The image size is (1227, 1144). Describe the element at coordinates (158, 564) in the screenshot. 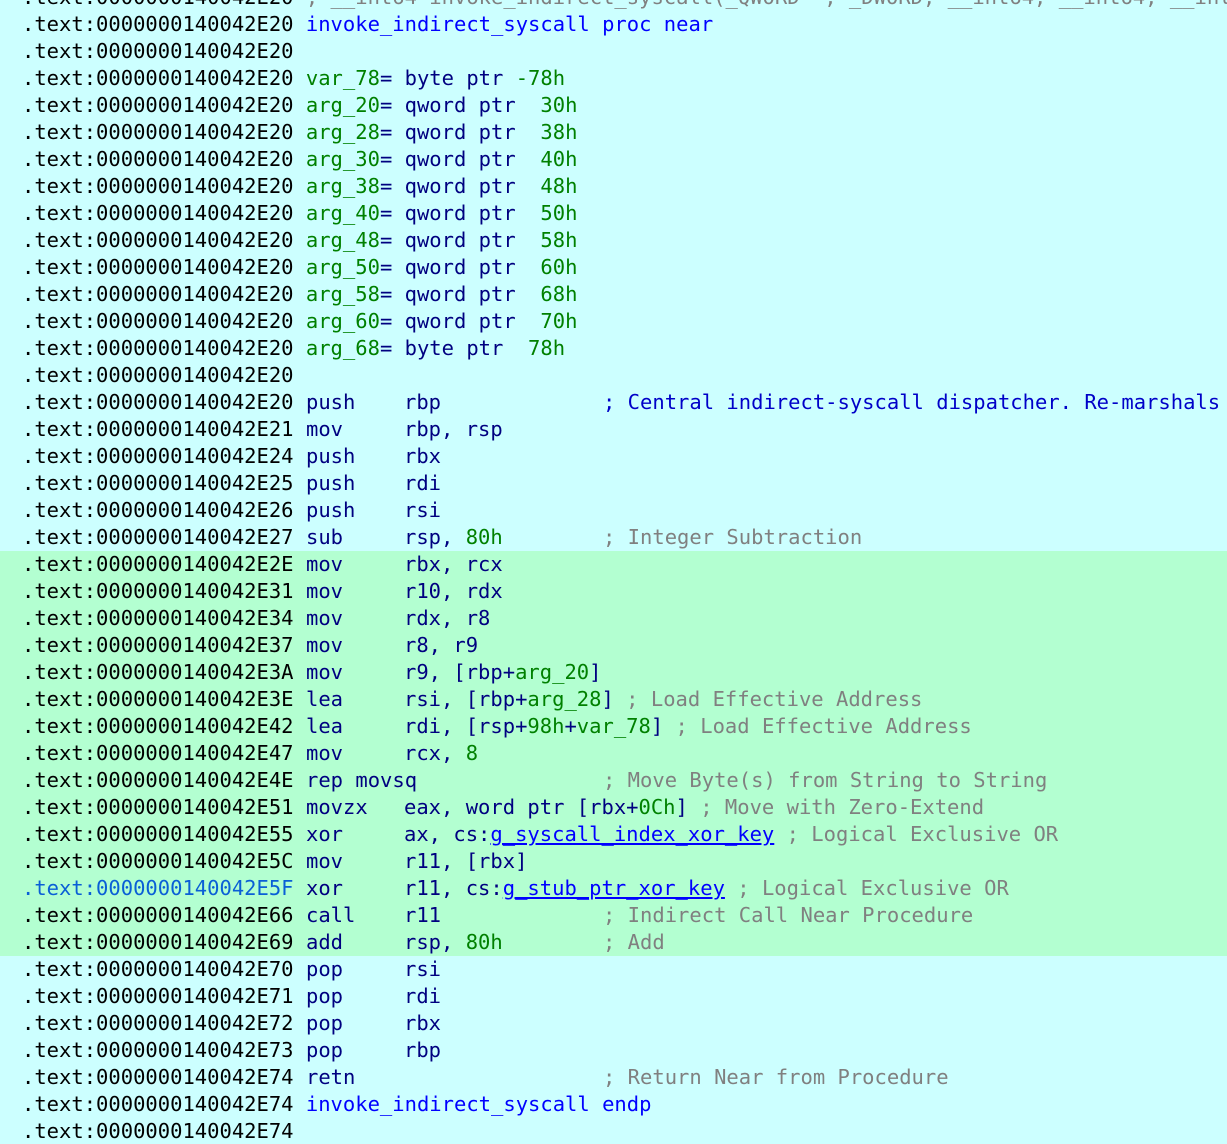

I see `address-label: .text:0000000140042E2E` at that location.